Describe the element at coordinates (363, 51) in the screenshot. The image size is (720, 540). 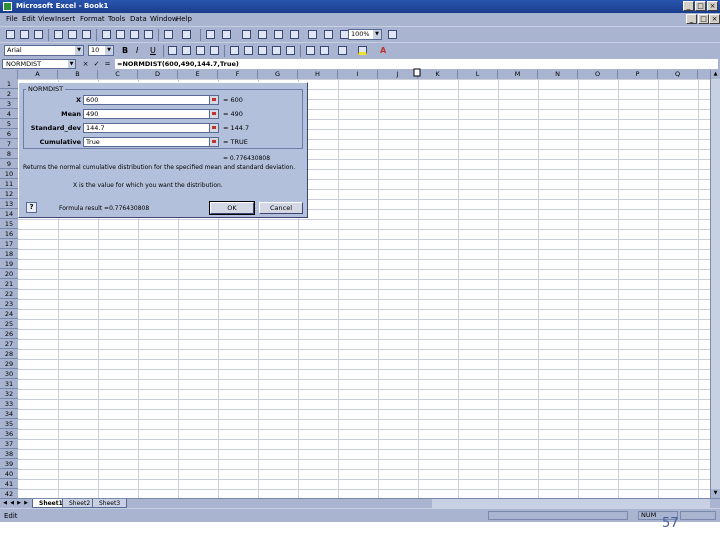
I see `fill-color-icon` at that location.